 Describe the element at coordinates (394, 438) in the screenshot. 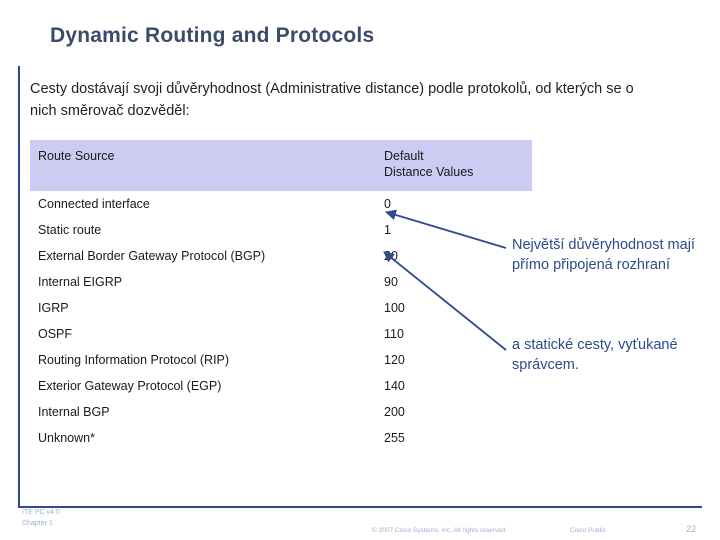

I see `cell-distance-value: 255` at that location.